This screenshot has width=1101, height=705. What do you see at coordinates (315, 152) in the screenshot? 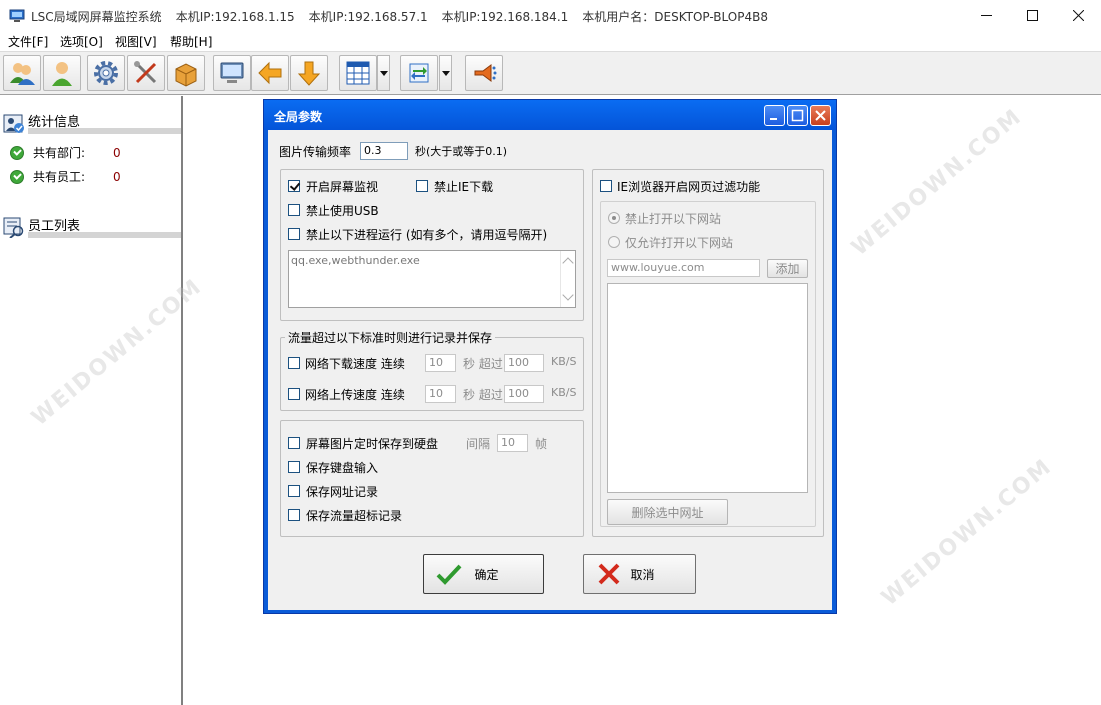
I see `freq-label: 图片传输频率` at bounding box center [315, 152].